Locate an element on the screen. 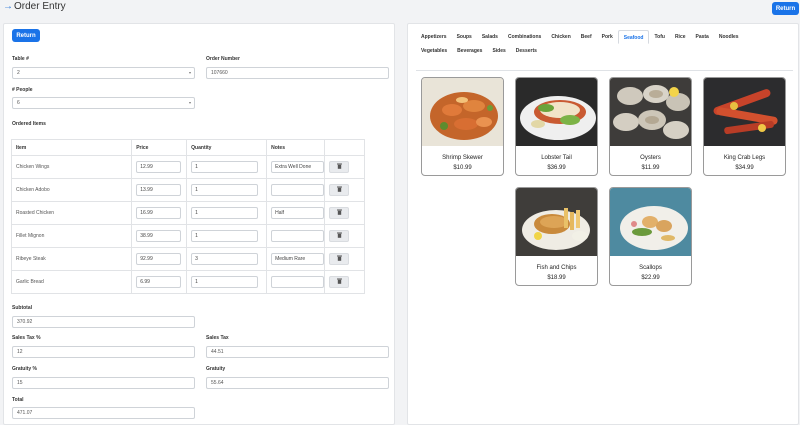  table-row: Roasted Chicken 16.99 1 Half is located at coordinates (187, 213).